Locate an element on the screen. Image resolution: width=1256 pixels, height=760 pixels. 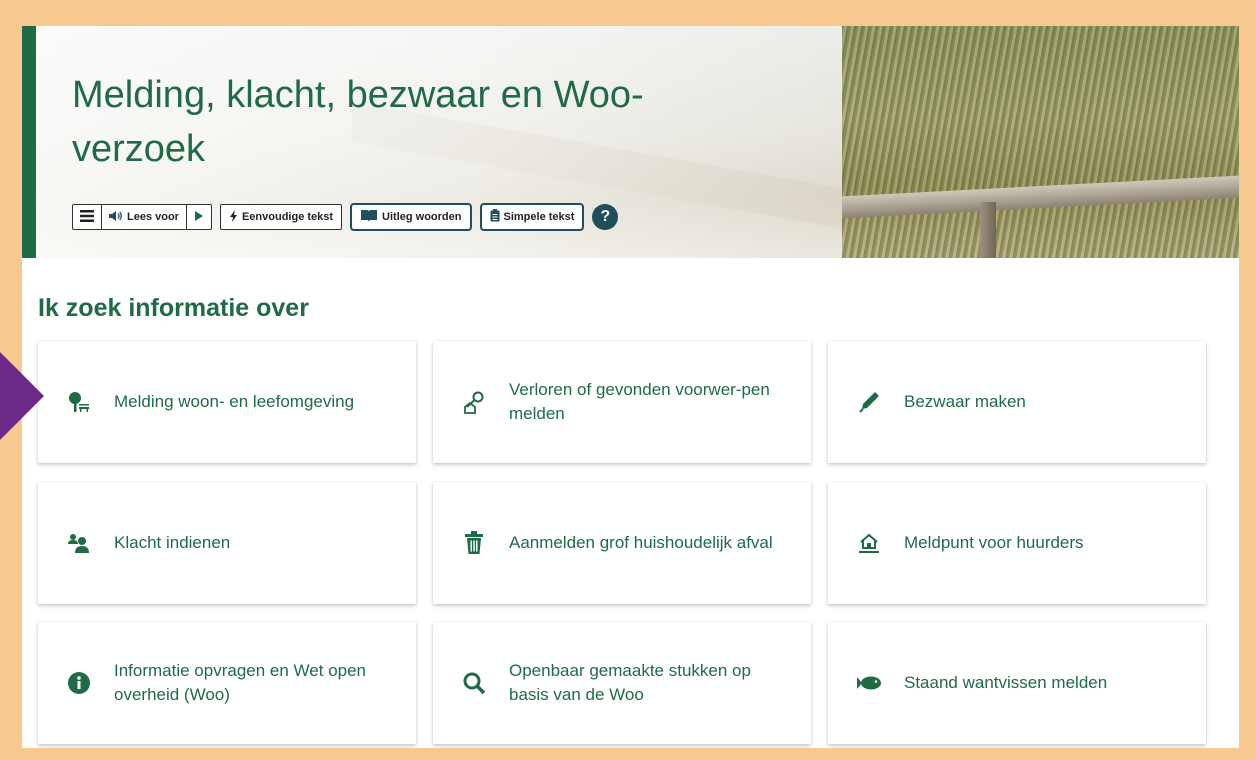
pointer-arrow is located at coordinates (22, 396).